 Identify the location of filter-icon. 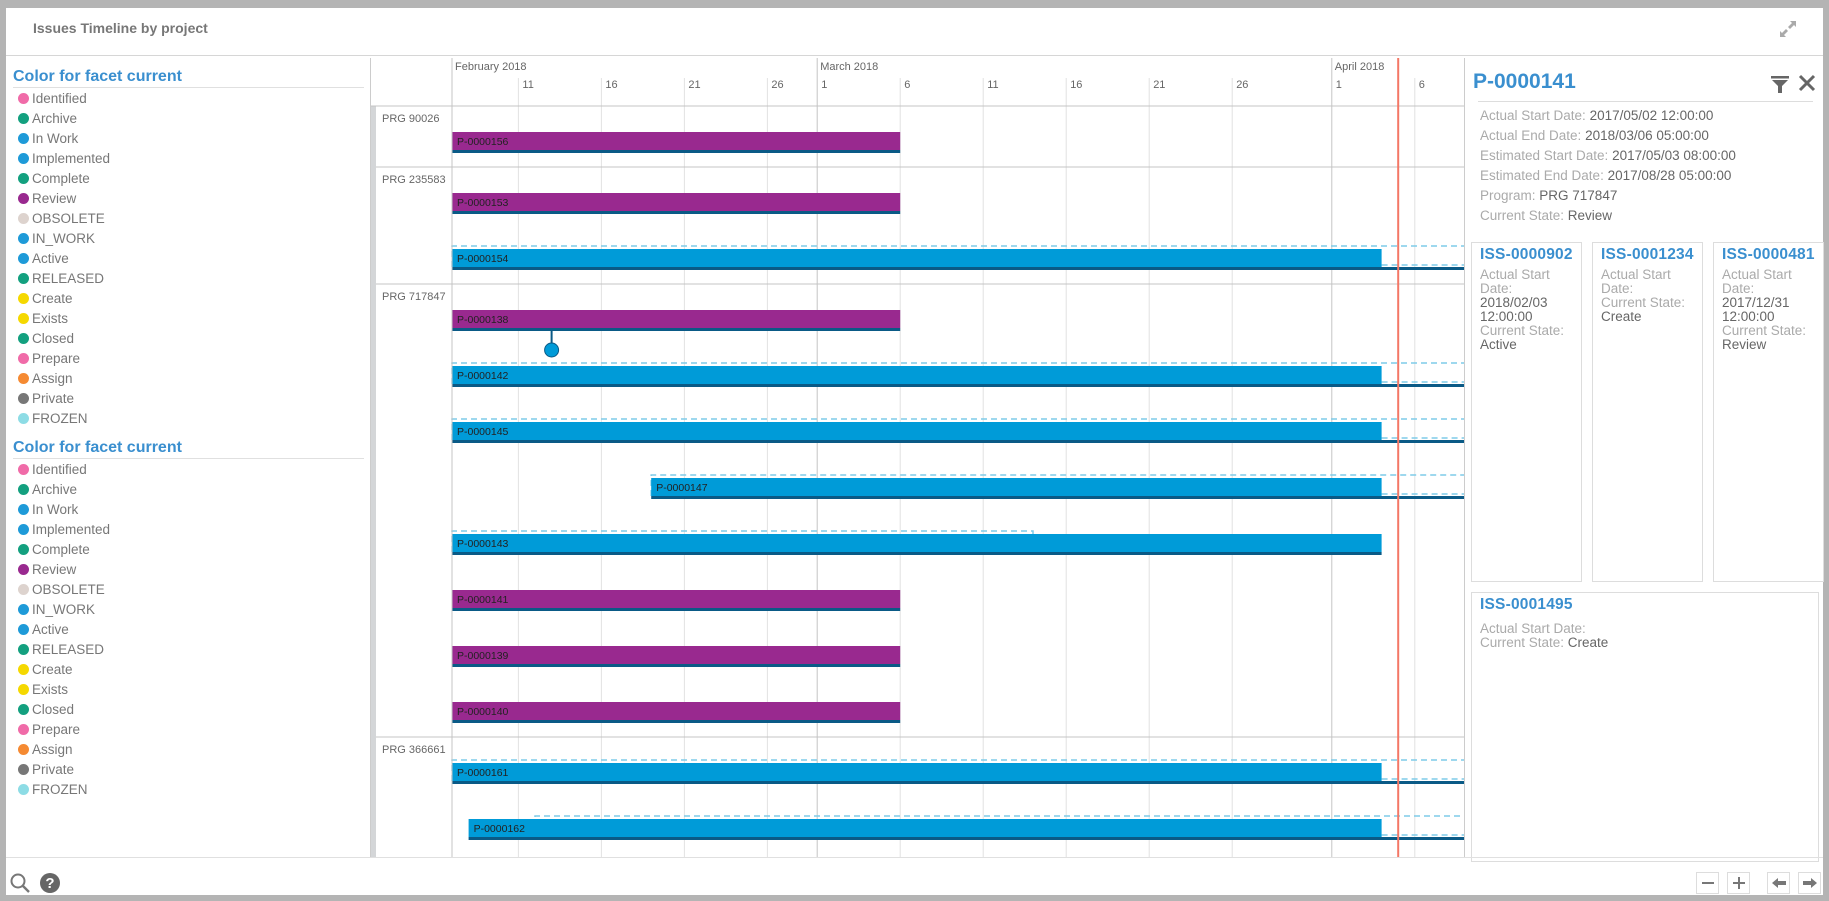
(1780, 84).